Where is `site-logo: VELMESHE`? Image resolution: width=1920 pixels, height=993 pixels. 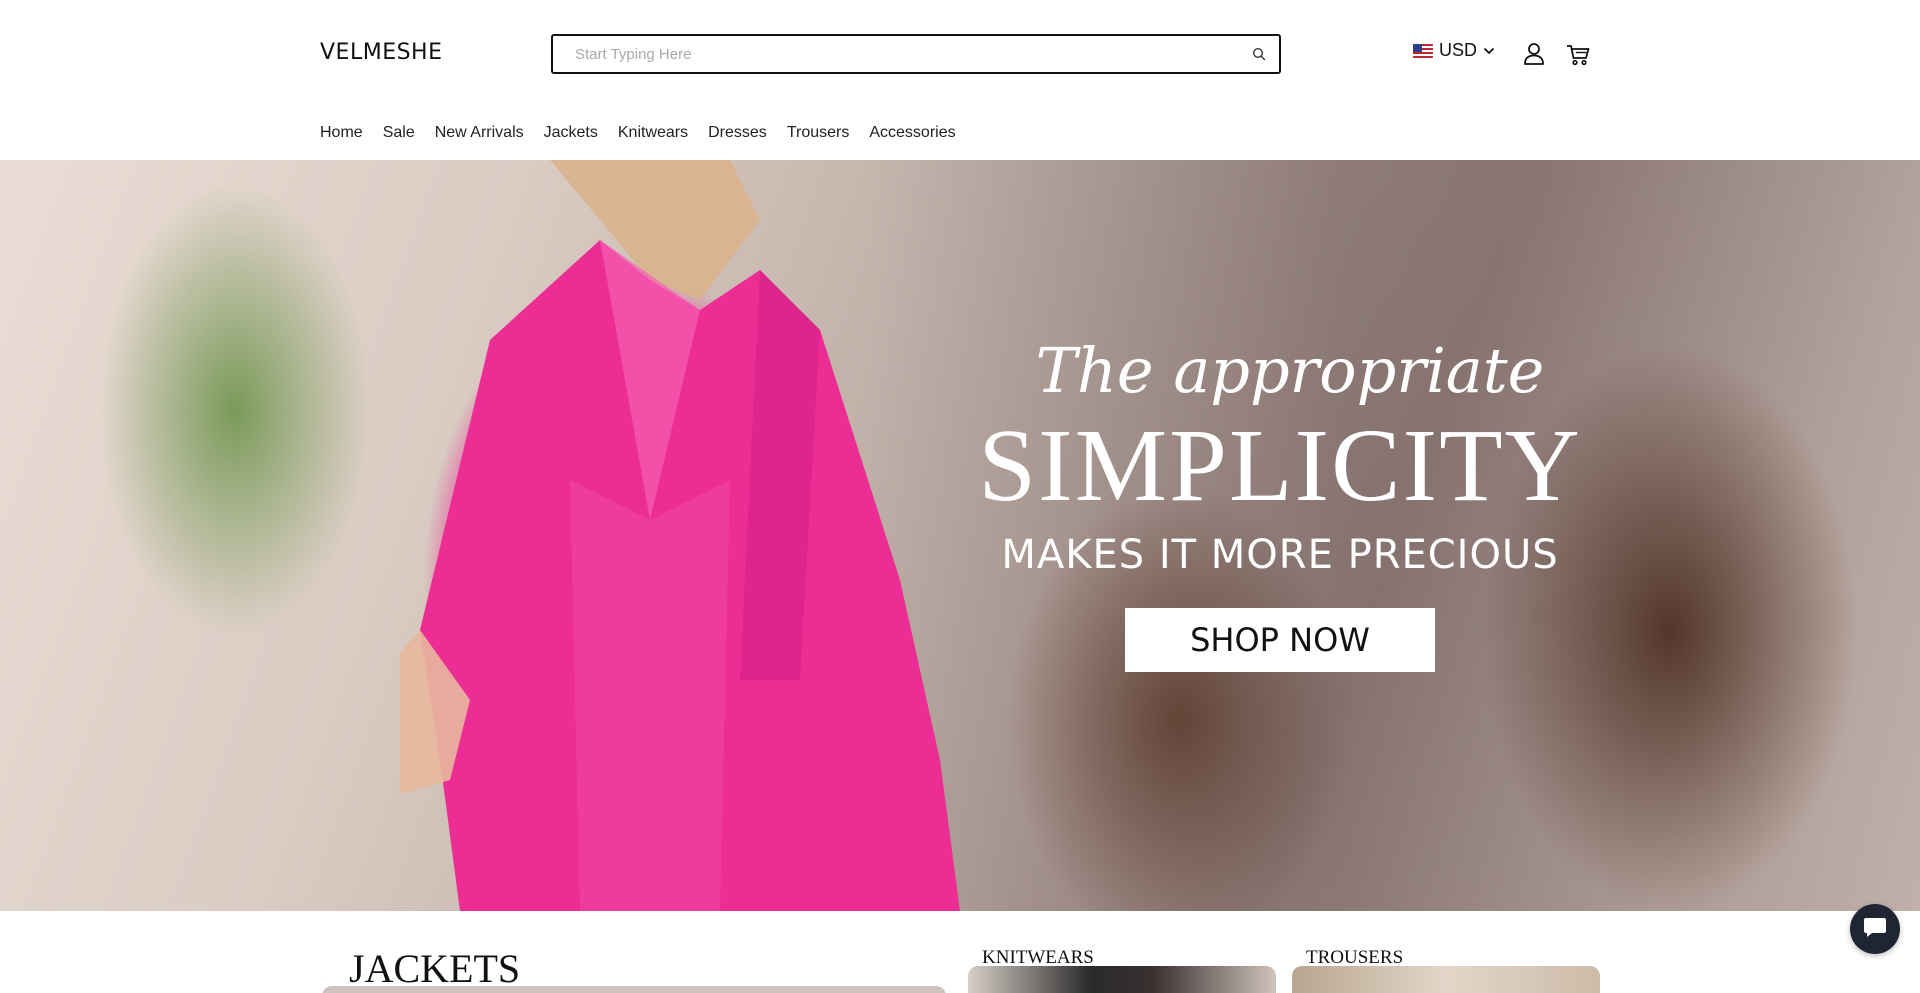
site-logo: VELMESHE is located at coordinates (381, 52).